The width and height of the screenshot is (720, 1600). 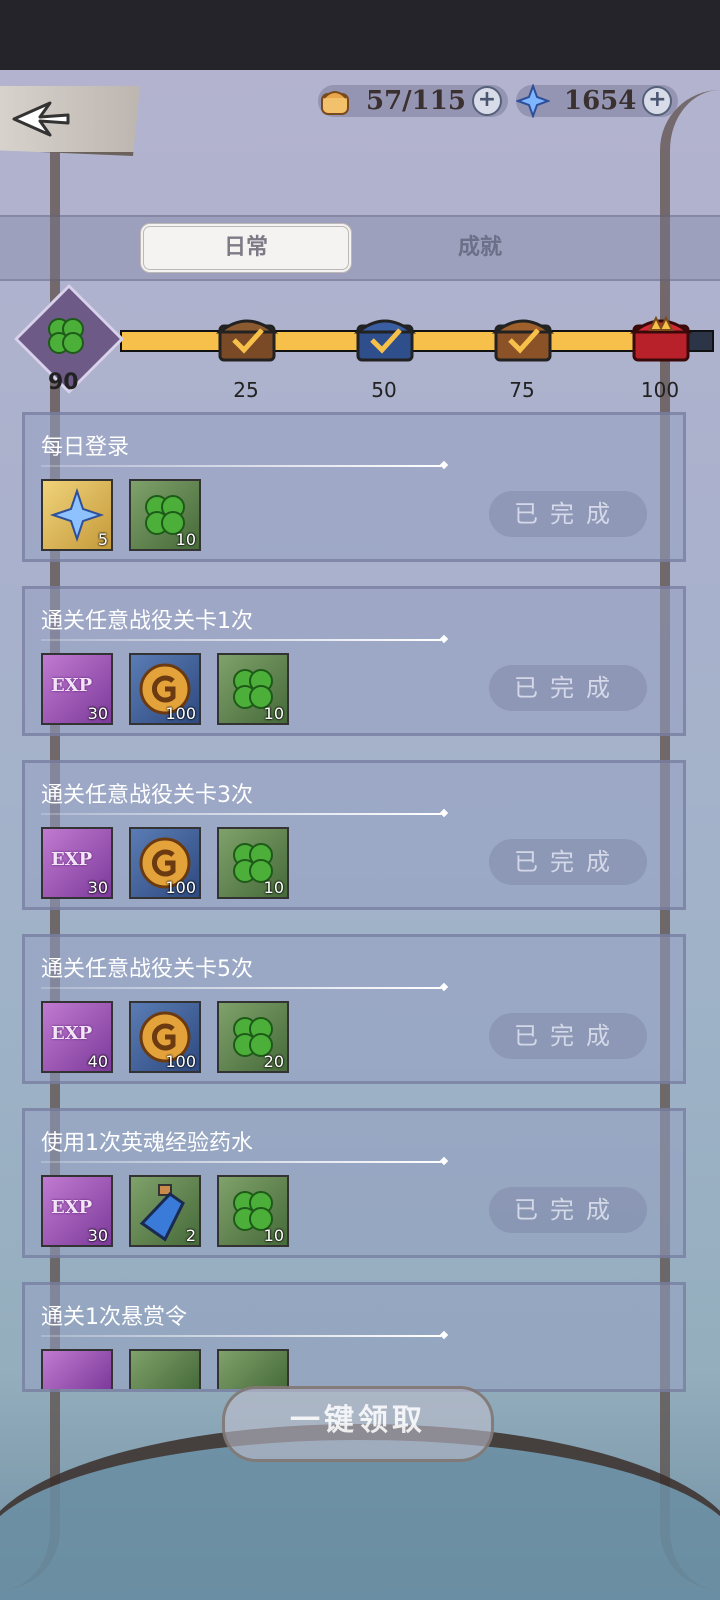 What do you see at coordinates (335, 103) in the screenshot?
I see `bread-icon` at bounding box center [335, 103].